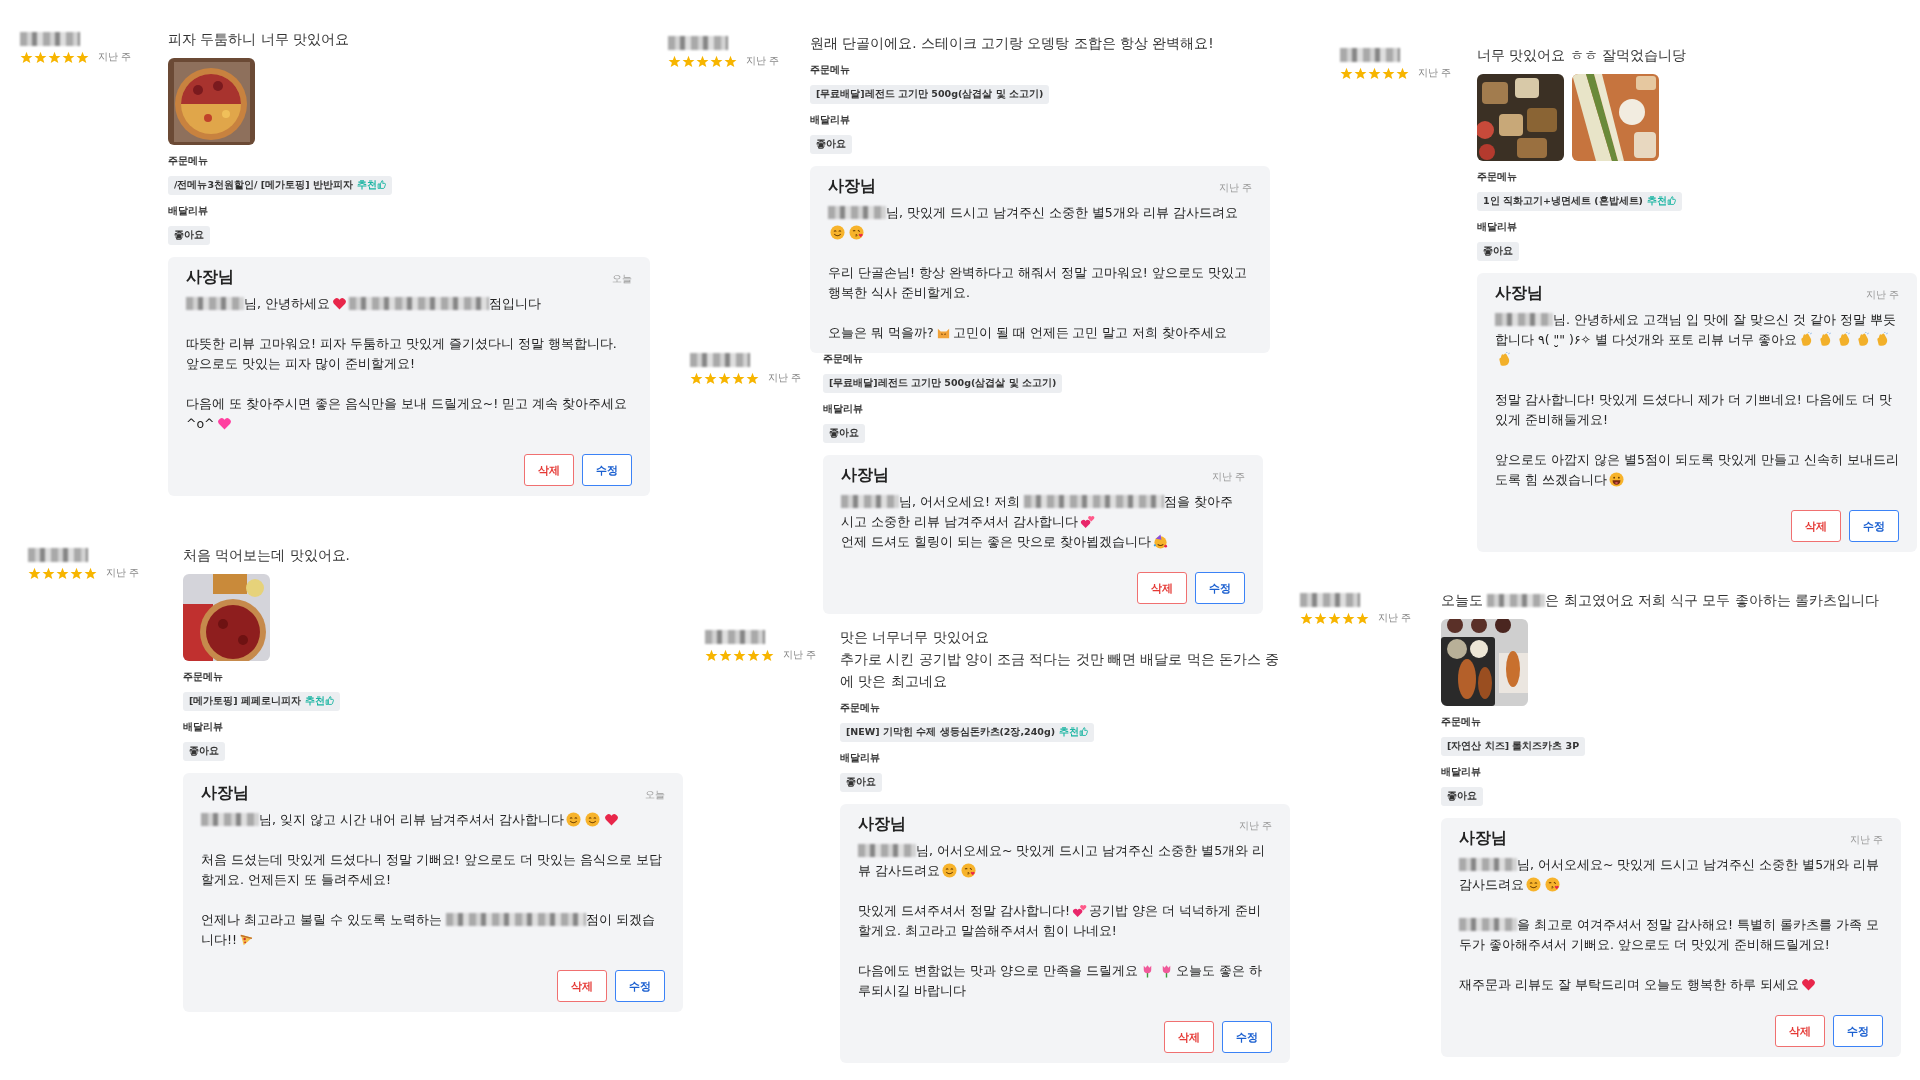 The height and width of the screenshot is (1080, 1920). Describe the element at coordinates (1513, 746) in the screenshot. I see `menu-tag: [자연산 치즈] 롤치즈카츠 3P` at that location.